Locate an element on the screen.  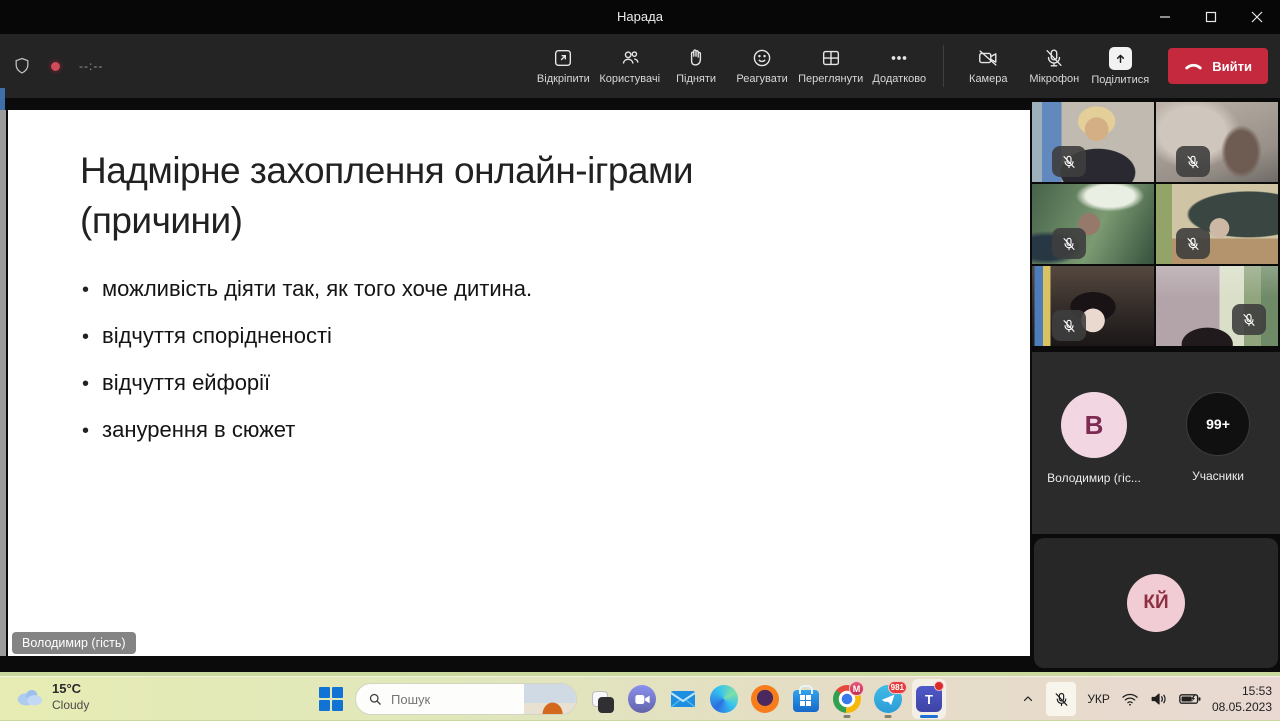
raise-hand-button: Підняти is located at coordinates (696, 66).